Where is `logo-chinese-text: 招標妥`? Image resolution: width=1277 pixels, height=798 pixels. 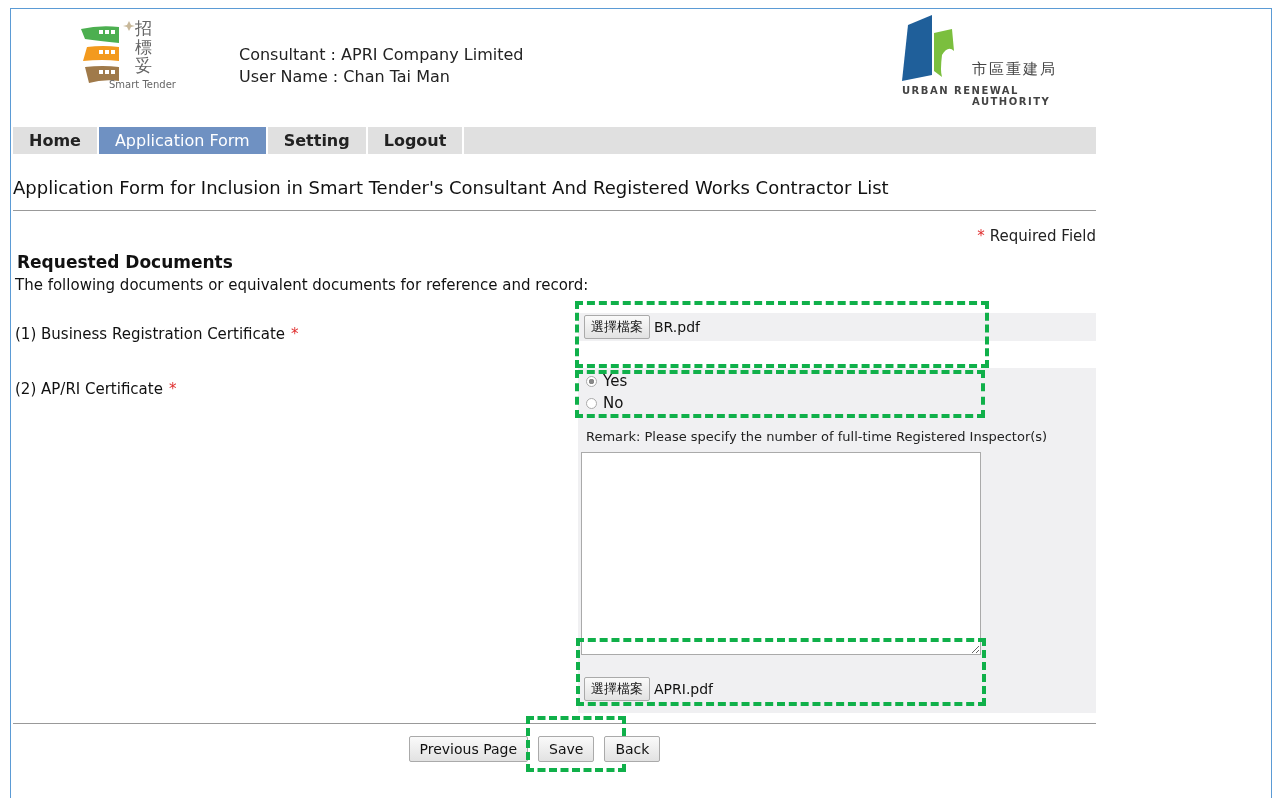
logo-chinese-text: 招標妥 is located at coordinates (143, 47).